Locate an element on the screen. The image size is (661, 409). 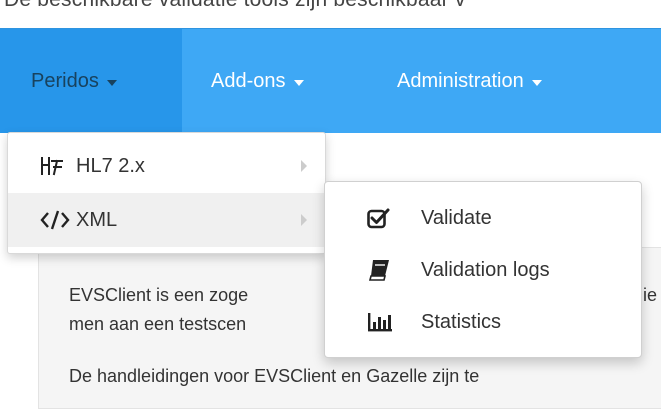
nav-item-label: Administration is located at coordinates (460, 80).